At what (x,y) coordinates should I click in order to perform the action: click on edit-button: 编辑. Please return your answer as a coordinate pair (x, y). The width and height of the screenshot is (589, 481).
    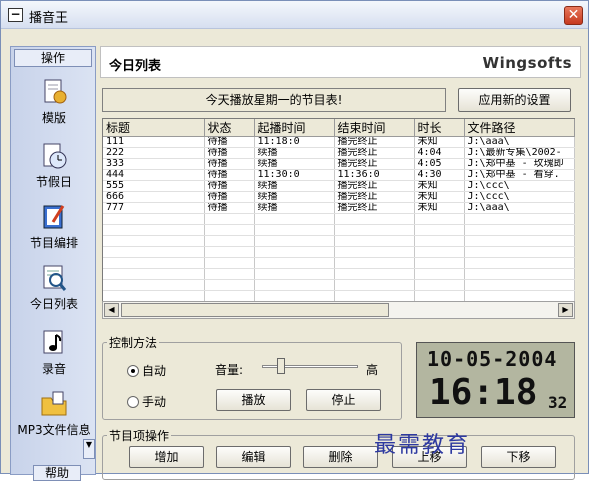
    Looking at the image, I should click on (253, 457).